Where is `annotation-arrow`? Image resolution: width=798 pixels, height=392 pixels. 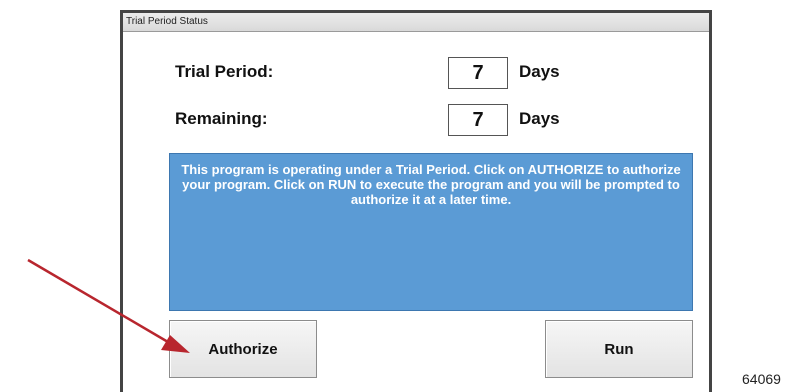 annotation-arrow is located at coordinates (108, 305).